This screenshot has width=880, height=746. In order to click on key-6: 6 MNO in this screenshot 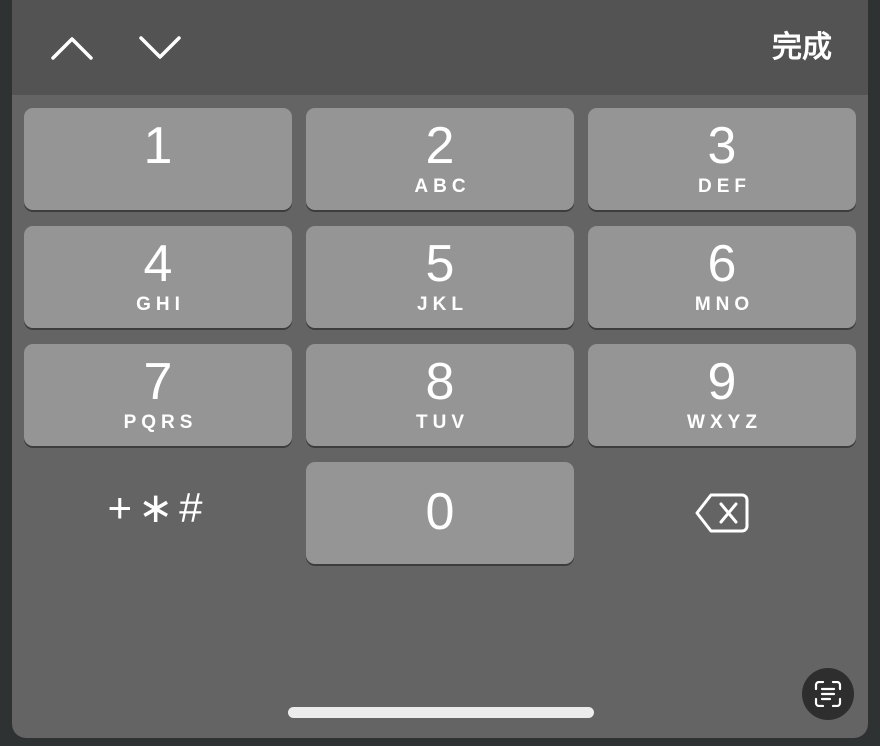, I will do `click(722, 277)`.